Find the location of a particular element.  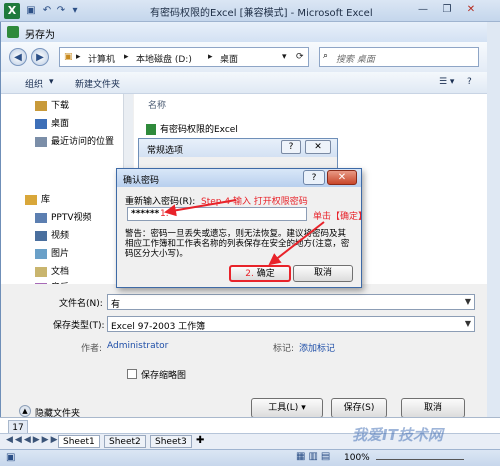

insert-sheet-icon: ✚ is located at coordinates (200, 440).